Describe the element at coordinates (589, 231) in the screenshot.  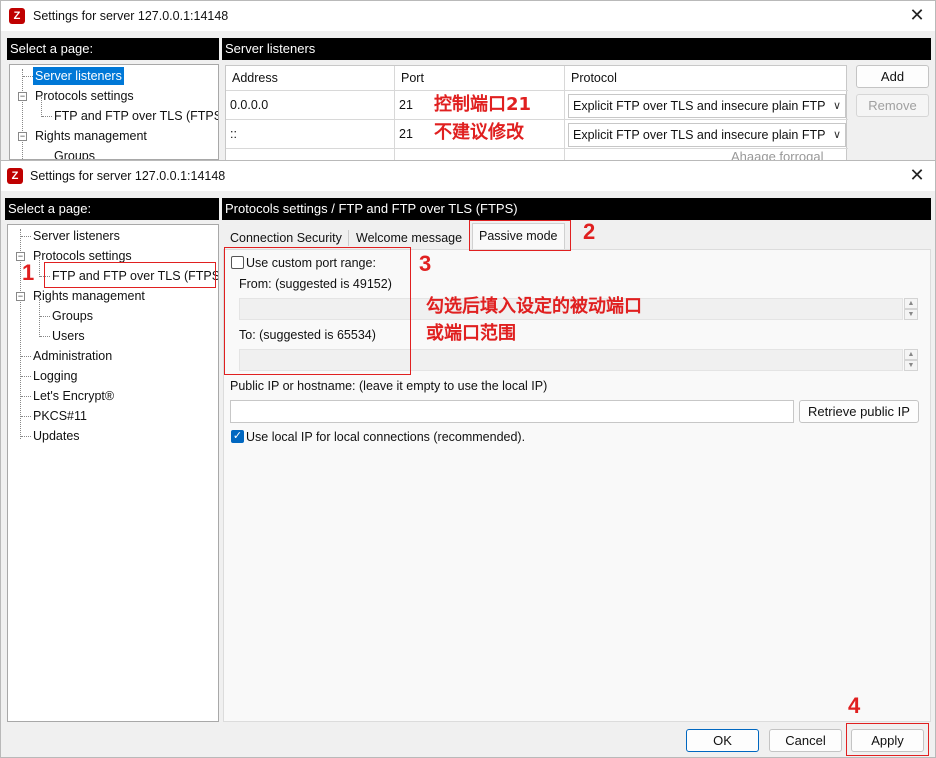
I see `annotation-number-2: 2` at that location.